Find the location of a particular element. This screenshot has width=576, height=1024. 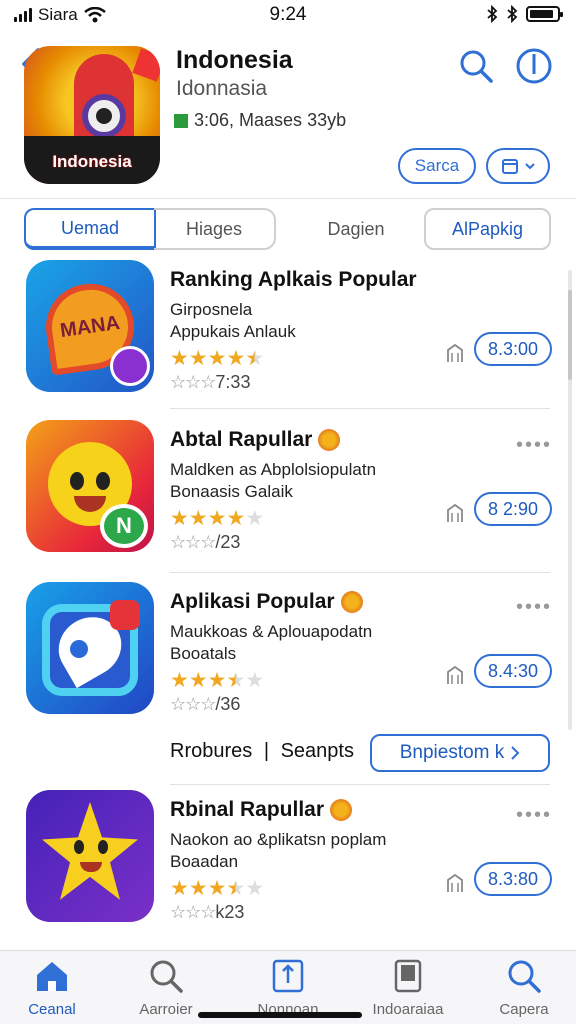

review-value: k23 is located at coordinates (230, 912).